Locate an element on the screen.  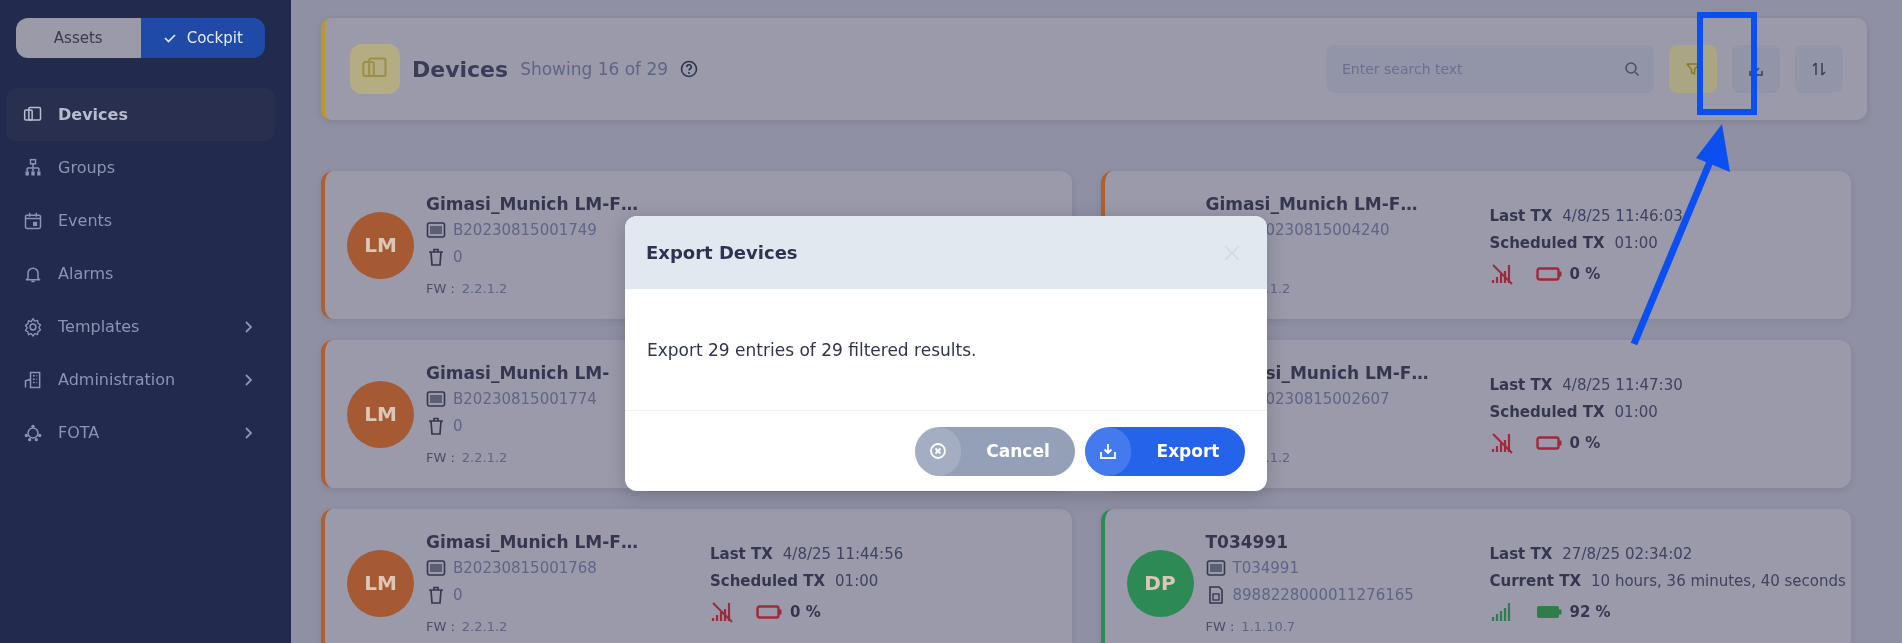
stat-value: 4/8/25 11:47:30 is located at coordinates (1622, 385).